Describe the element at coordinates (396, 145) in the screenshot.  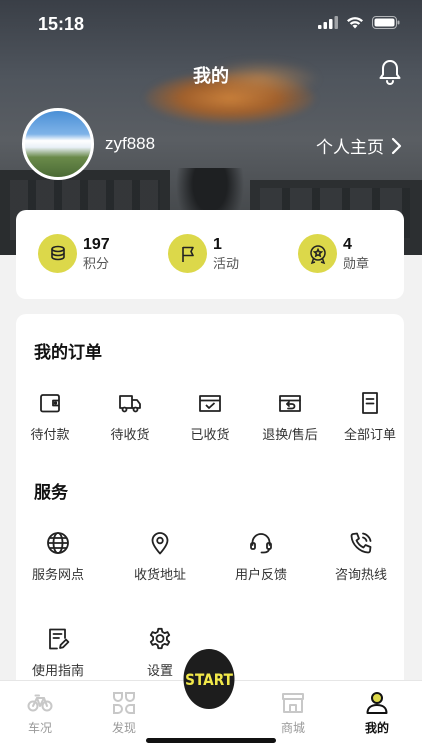
I see `chevron-right-icon` at that location.